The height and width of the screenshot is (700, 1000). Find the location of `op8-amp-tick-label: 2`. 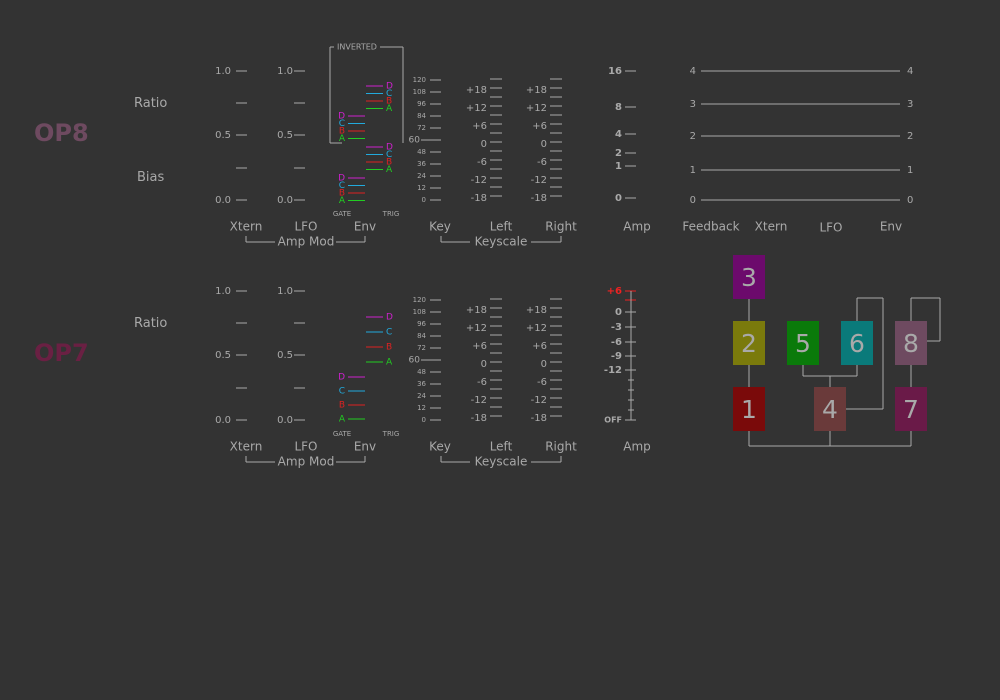

op8-amp-tick-label: 2 is located at coordinates (618, 153).